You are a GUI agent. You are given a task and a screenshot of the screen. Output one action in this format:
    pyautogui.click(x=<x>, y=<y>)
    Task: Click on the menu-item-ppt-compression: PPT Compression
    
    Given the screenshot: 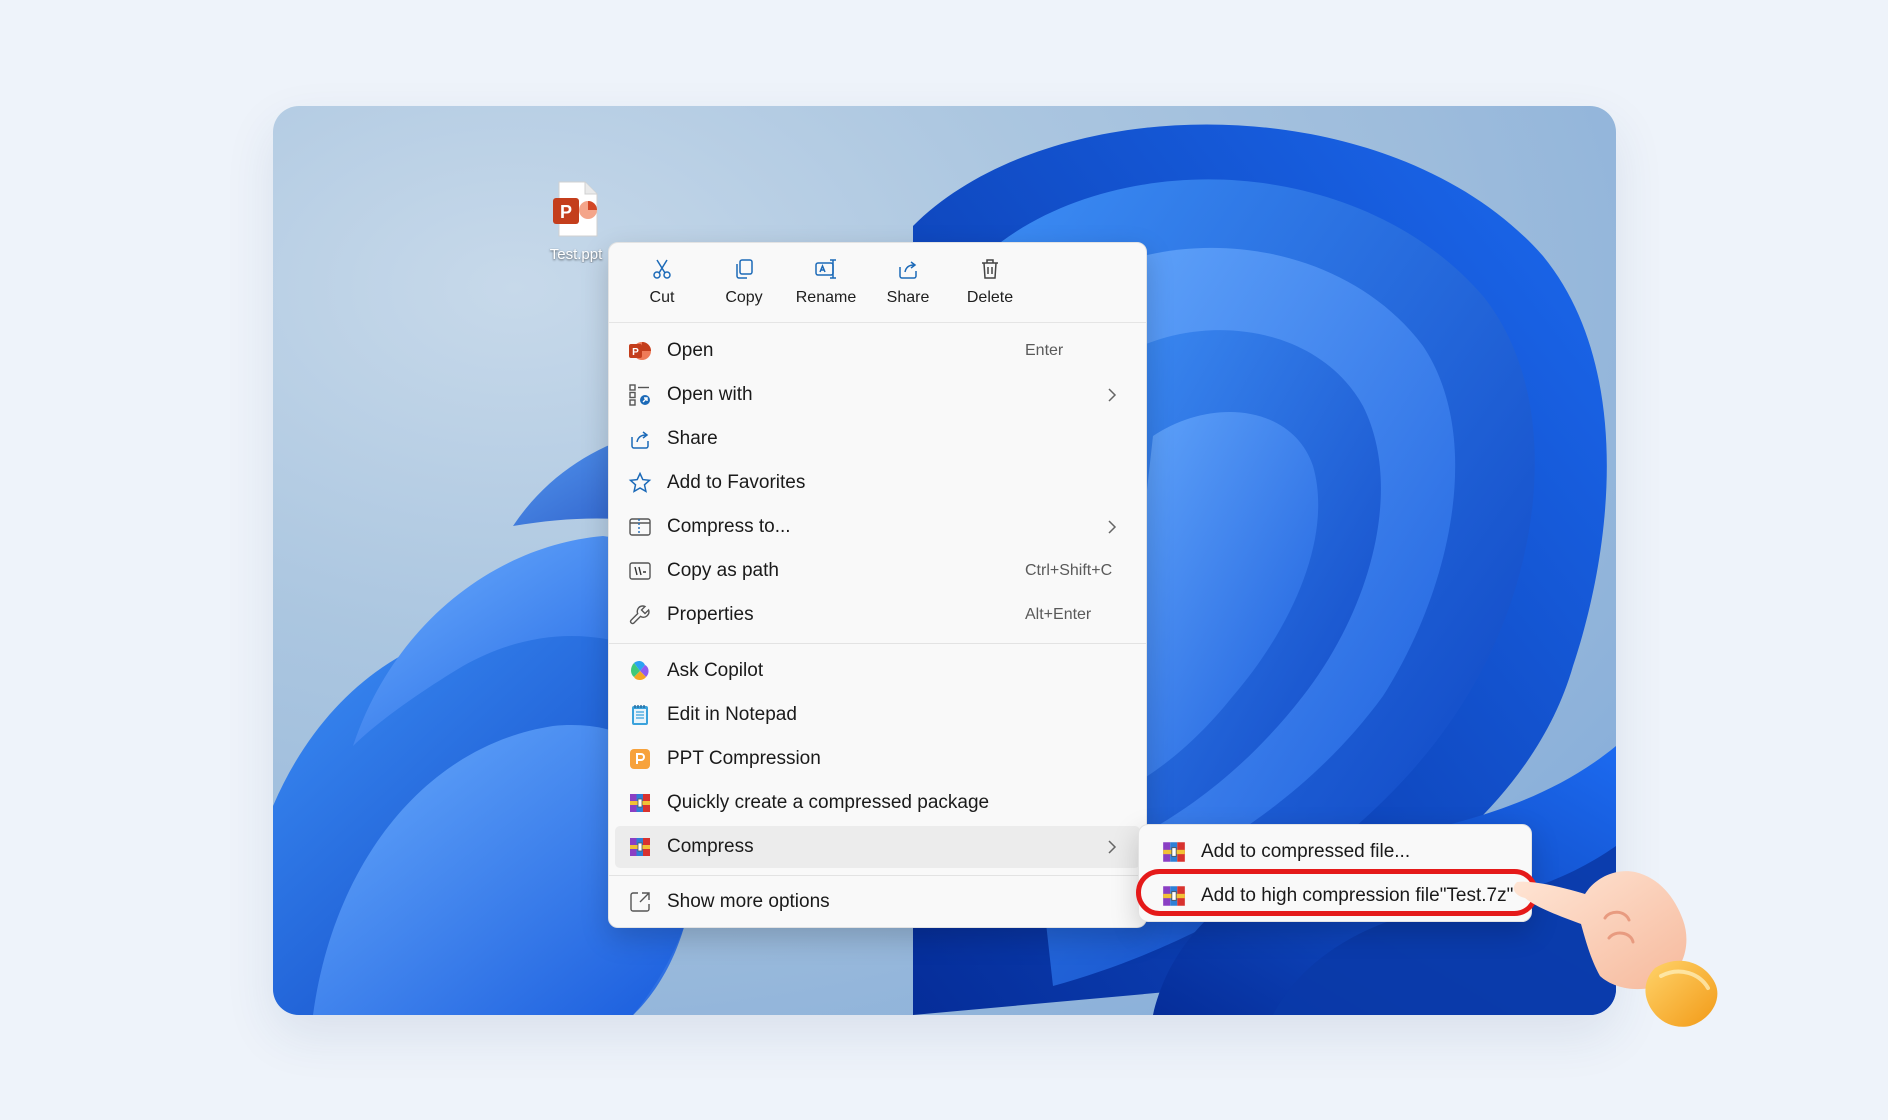 What is the action you would take?
    pyautogui.click(x=877, y=759)
    